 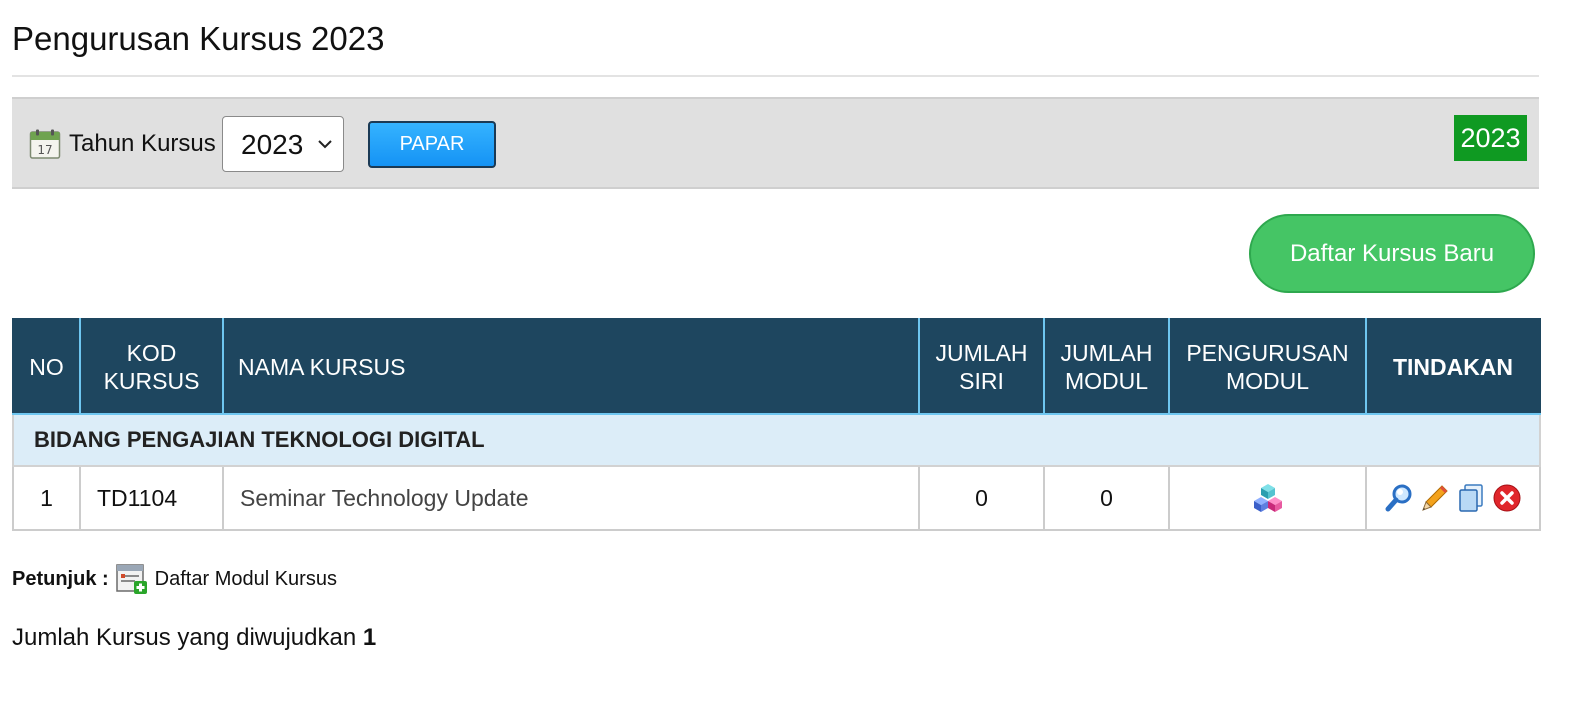 I want to click on svg-text: 17, so click(x=44, y=150).